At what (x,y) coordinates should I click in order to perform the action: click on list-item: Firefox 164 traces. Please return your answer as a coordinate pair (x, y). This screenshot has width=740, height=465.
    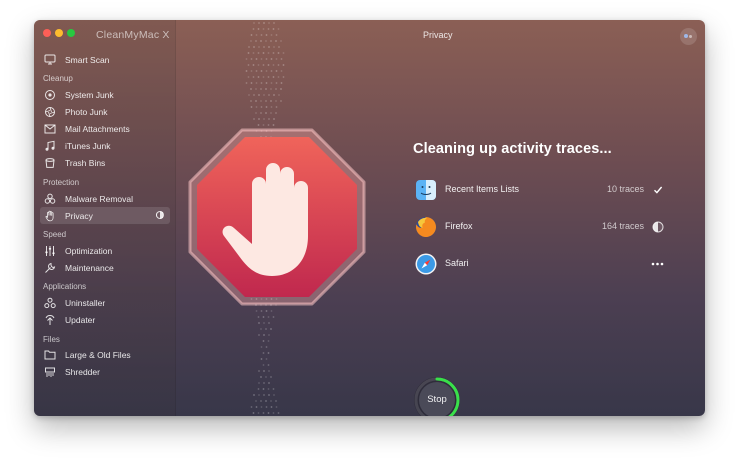
    Looking at the image, I should click on (539, 227).